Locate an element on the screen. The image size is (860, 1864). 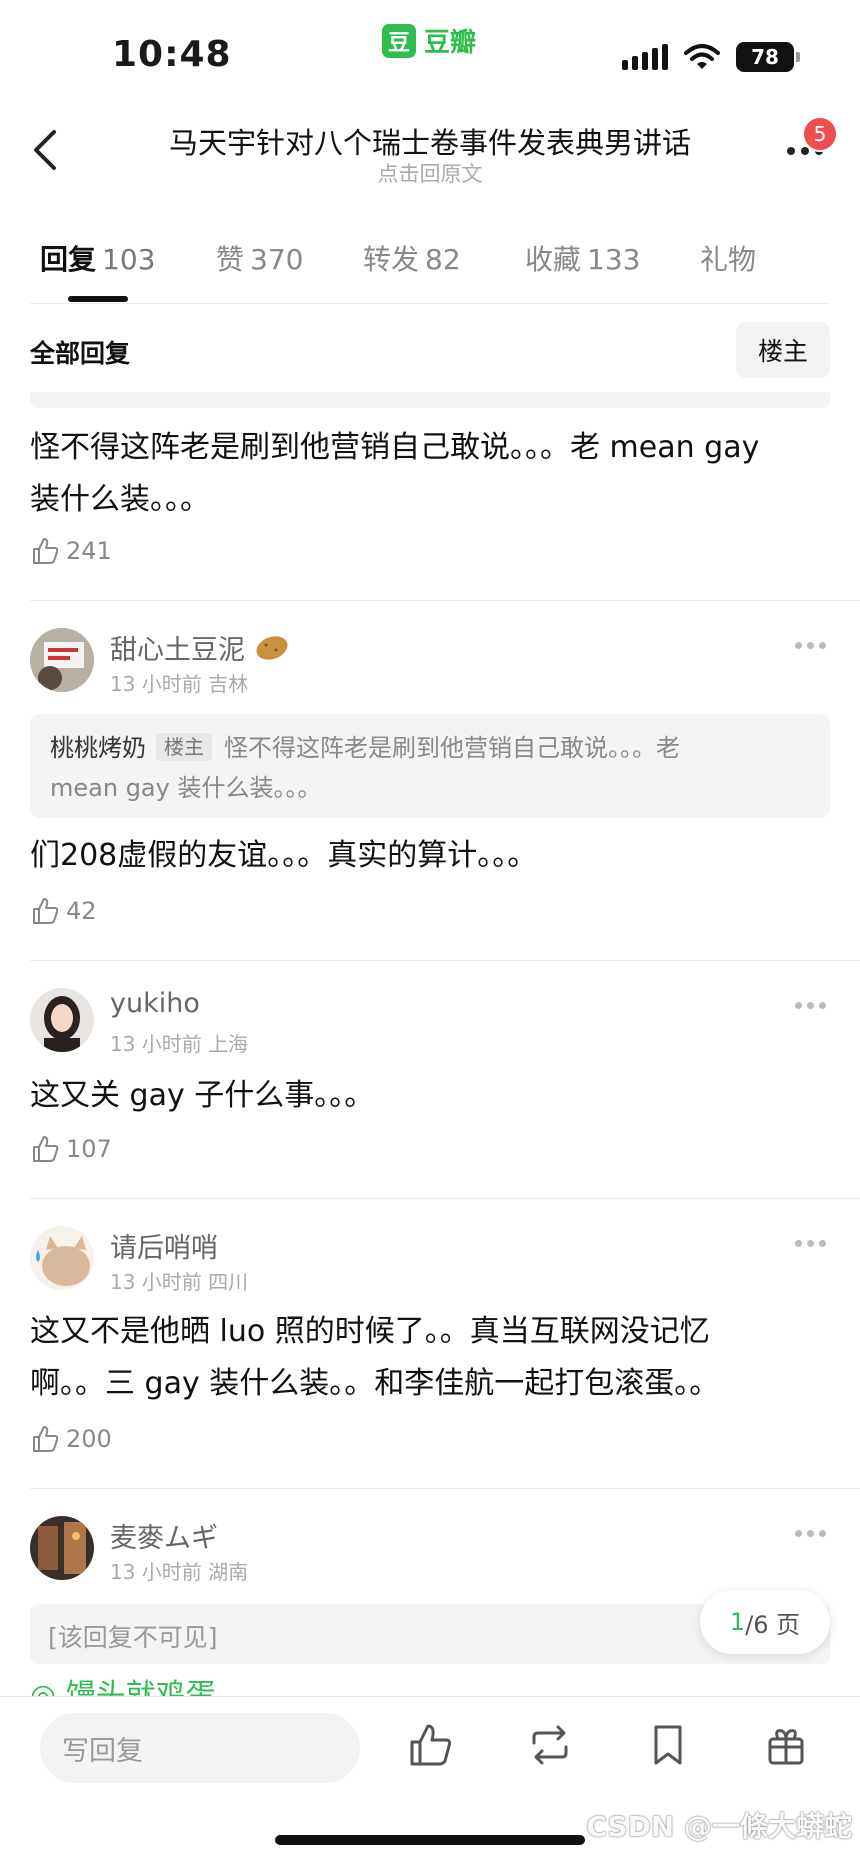
like-count: 200 is located at coordinates (89, 1439).